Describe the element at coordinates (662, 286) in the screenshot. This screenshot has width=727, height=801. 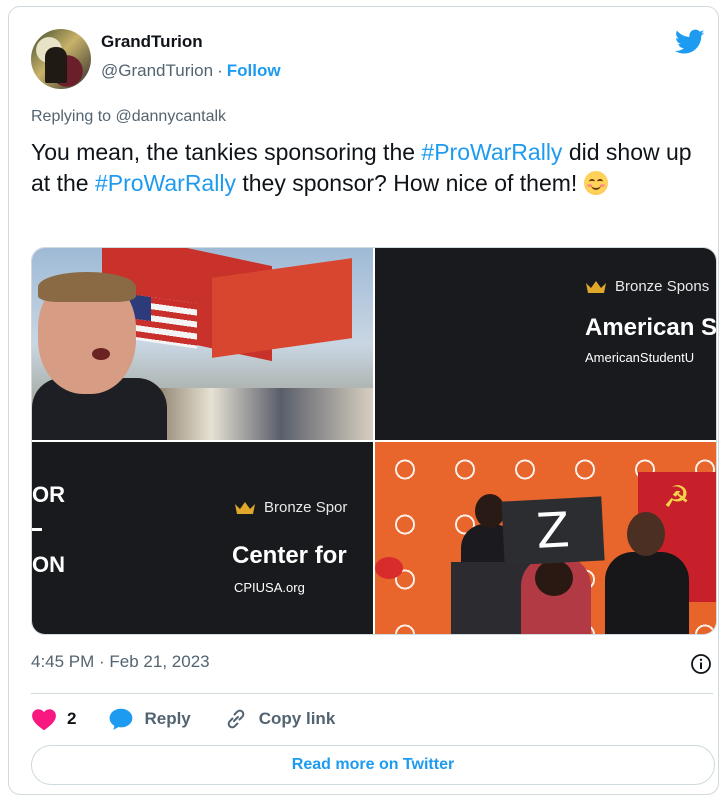
I see `sponsor-tier-label: Bronze Spons` at that location.